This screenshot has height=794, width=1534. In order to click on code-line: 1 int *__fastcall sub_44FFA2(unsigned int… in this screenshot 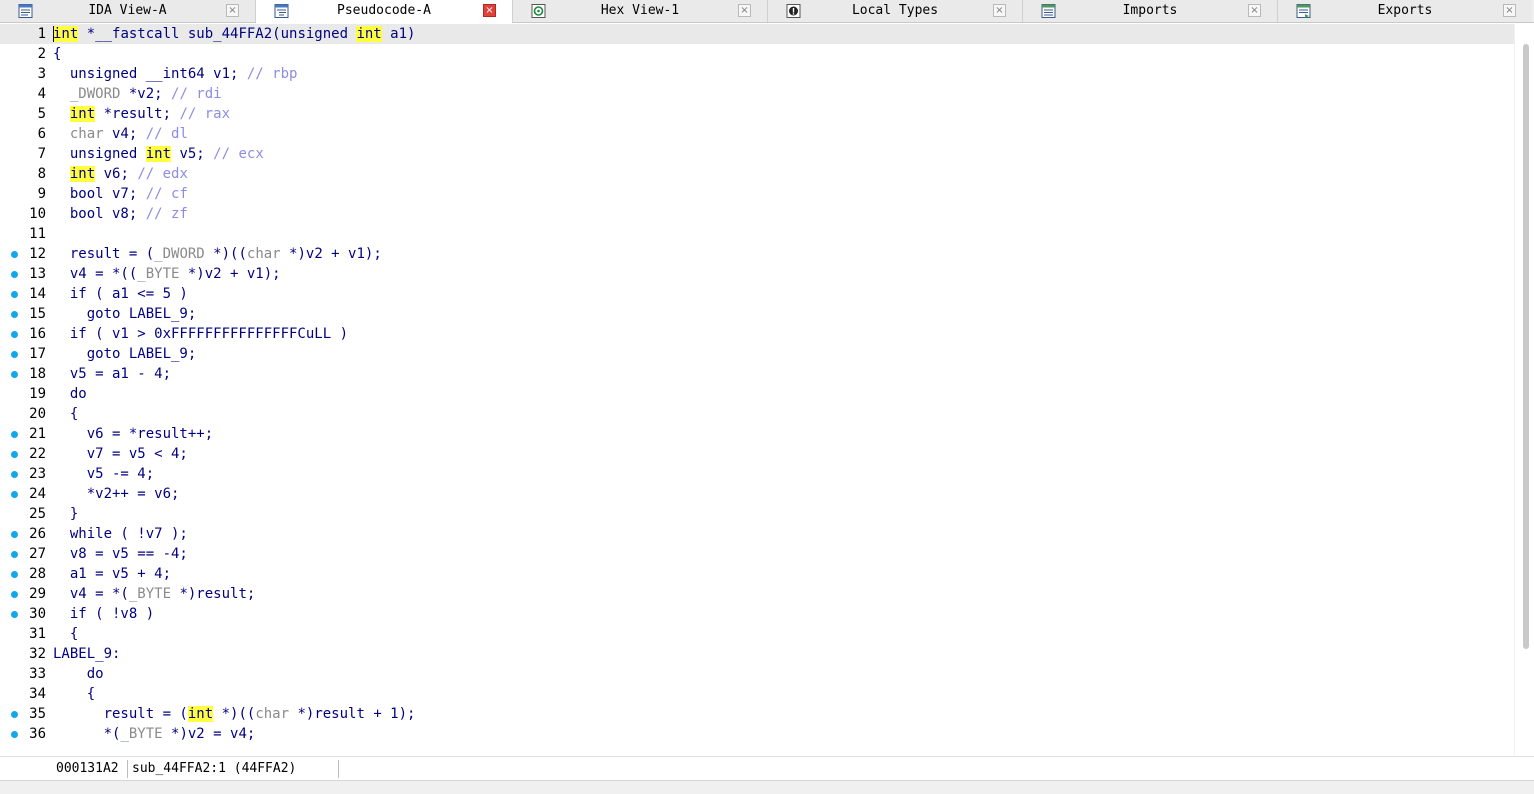, I will do `click(757, 34)`.